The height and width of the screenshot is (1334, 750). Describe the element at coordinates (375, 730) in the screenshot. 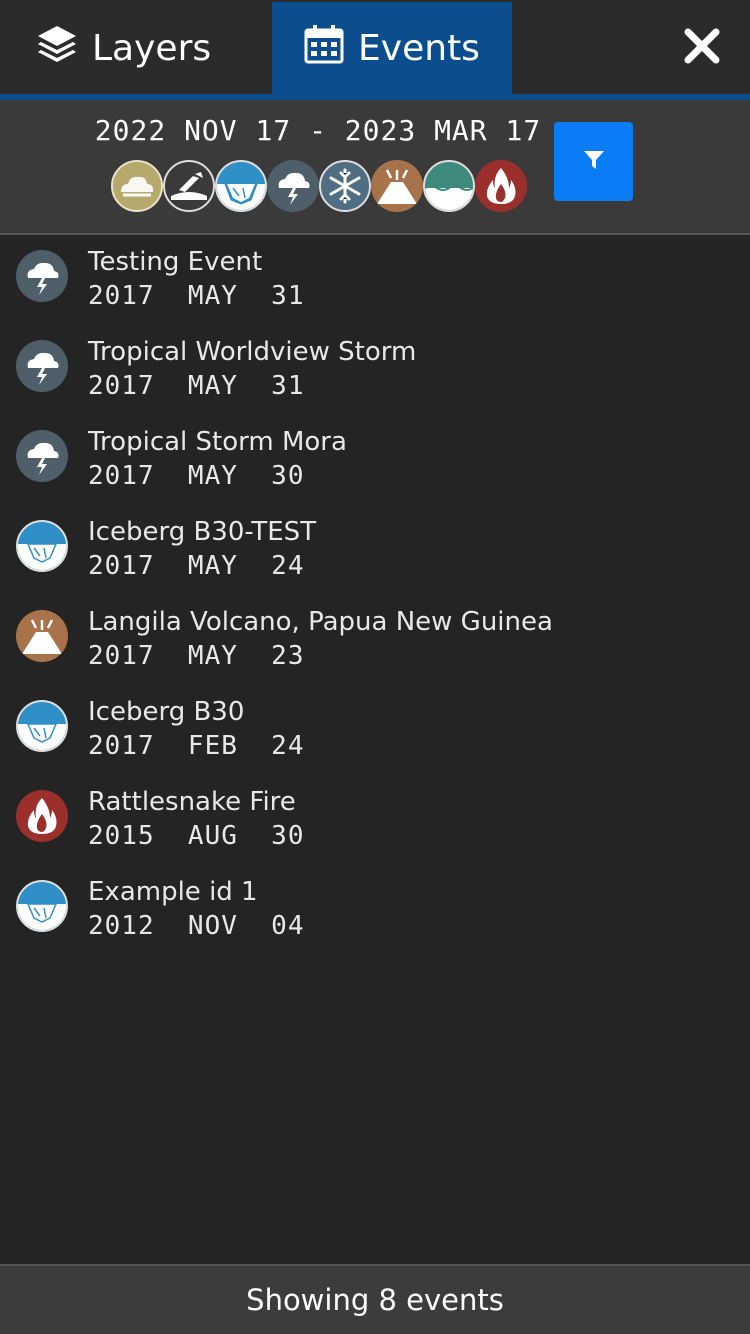

I see `list-item: Iceberg B30 2017 FEB 24` at that location.